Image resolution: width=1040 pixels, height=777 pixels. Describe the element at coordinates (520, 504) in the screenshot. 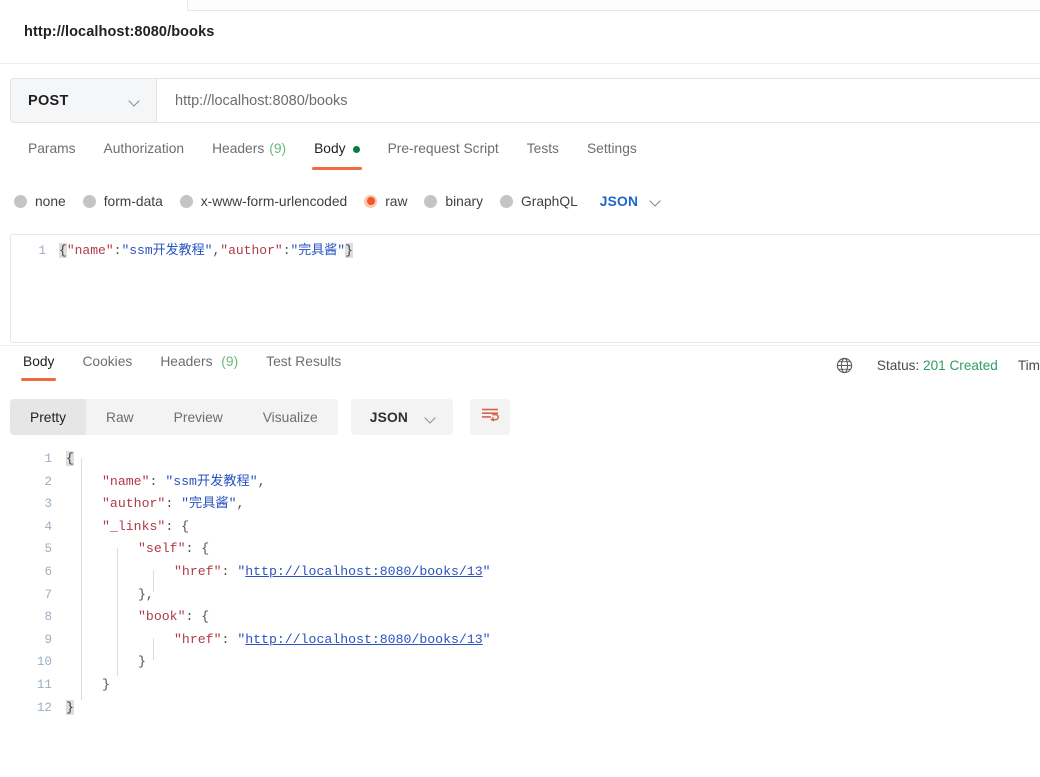

I see `response-code-line: 3 "author": "完具酱",` at that location.